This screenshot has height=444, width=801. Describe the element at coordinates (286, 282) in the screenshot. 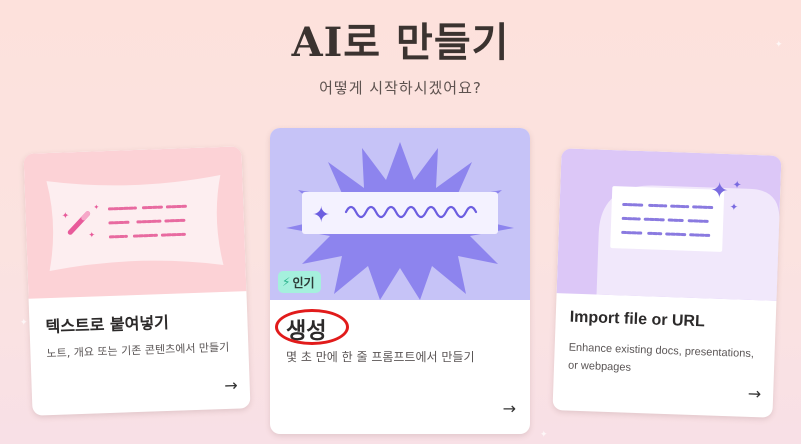

I see `lightning-icon: ⚡` at that location.